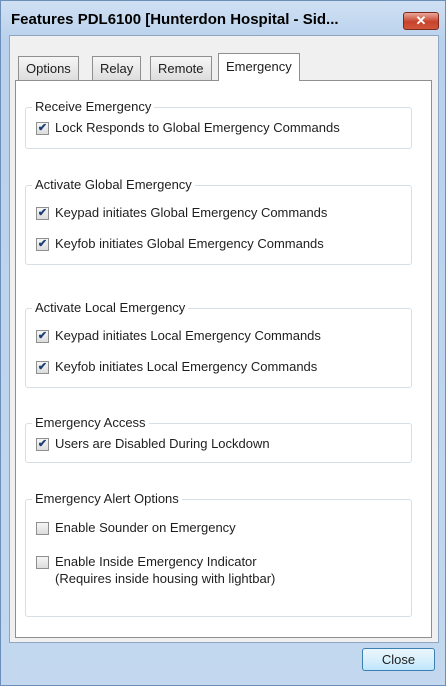 The height and width of the screenshot is (686, 446). I want to click on tab-options-label: Options, so click(48, 68).